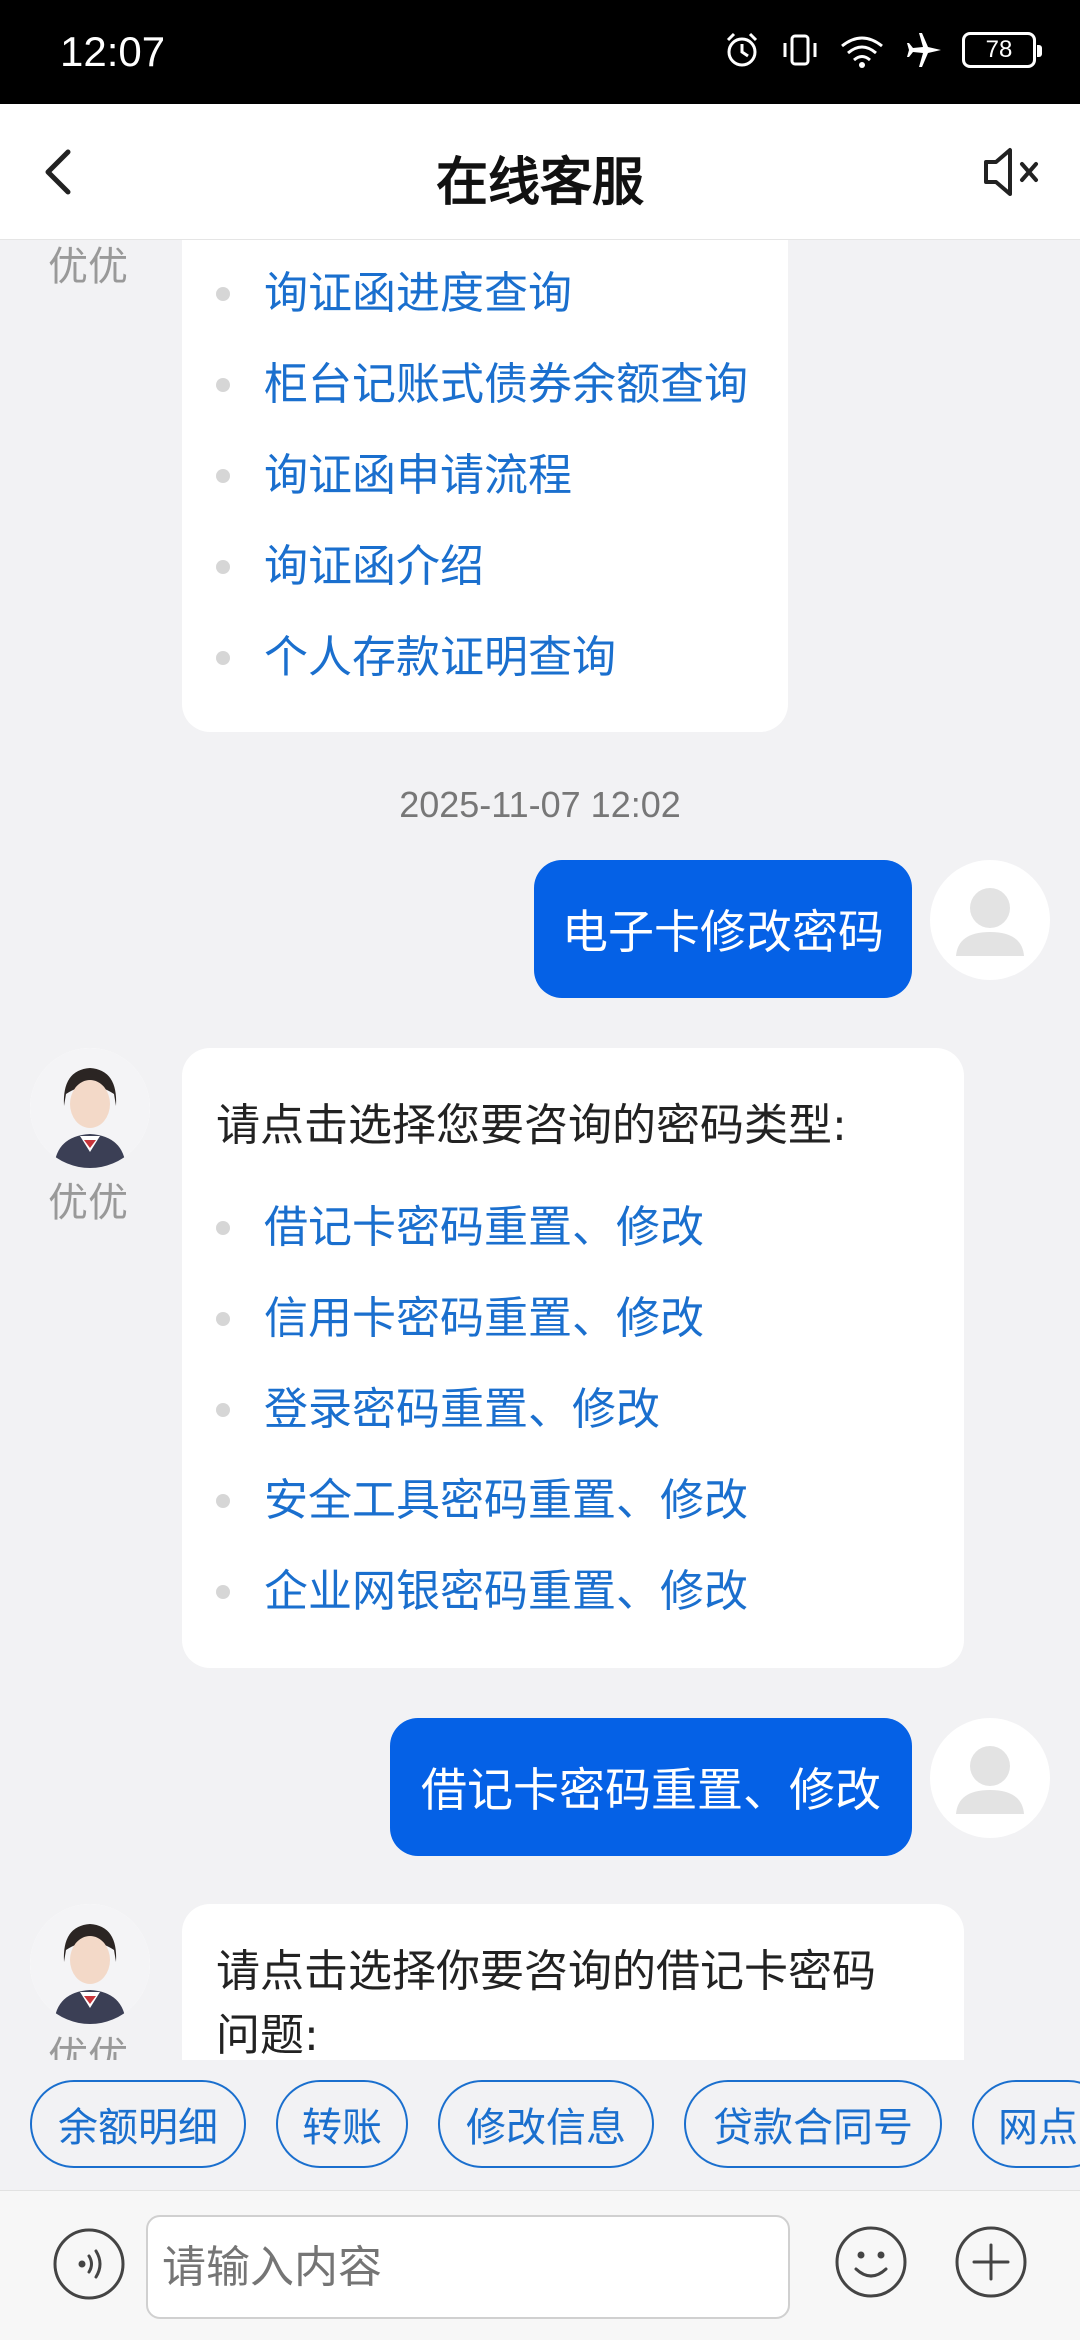 The image size is (1080, 2340). What do you see at coordinates (540, 804) in the screenshot?
I see `message-timestamp: 2025-11-07 12:02` at bounding box center [540, 804].